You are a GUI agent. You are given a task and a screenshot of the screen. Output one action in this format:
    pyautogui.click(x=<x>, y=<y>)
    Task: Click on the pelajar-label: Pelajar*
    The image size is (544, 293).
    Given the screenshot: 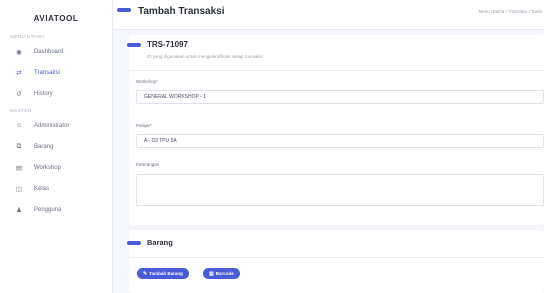 What is the action you would take?
    pyautogui.click(x=144, y=125)
    